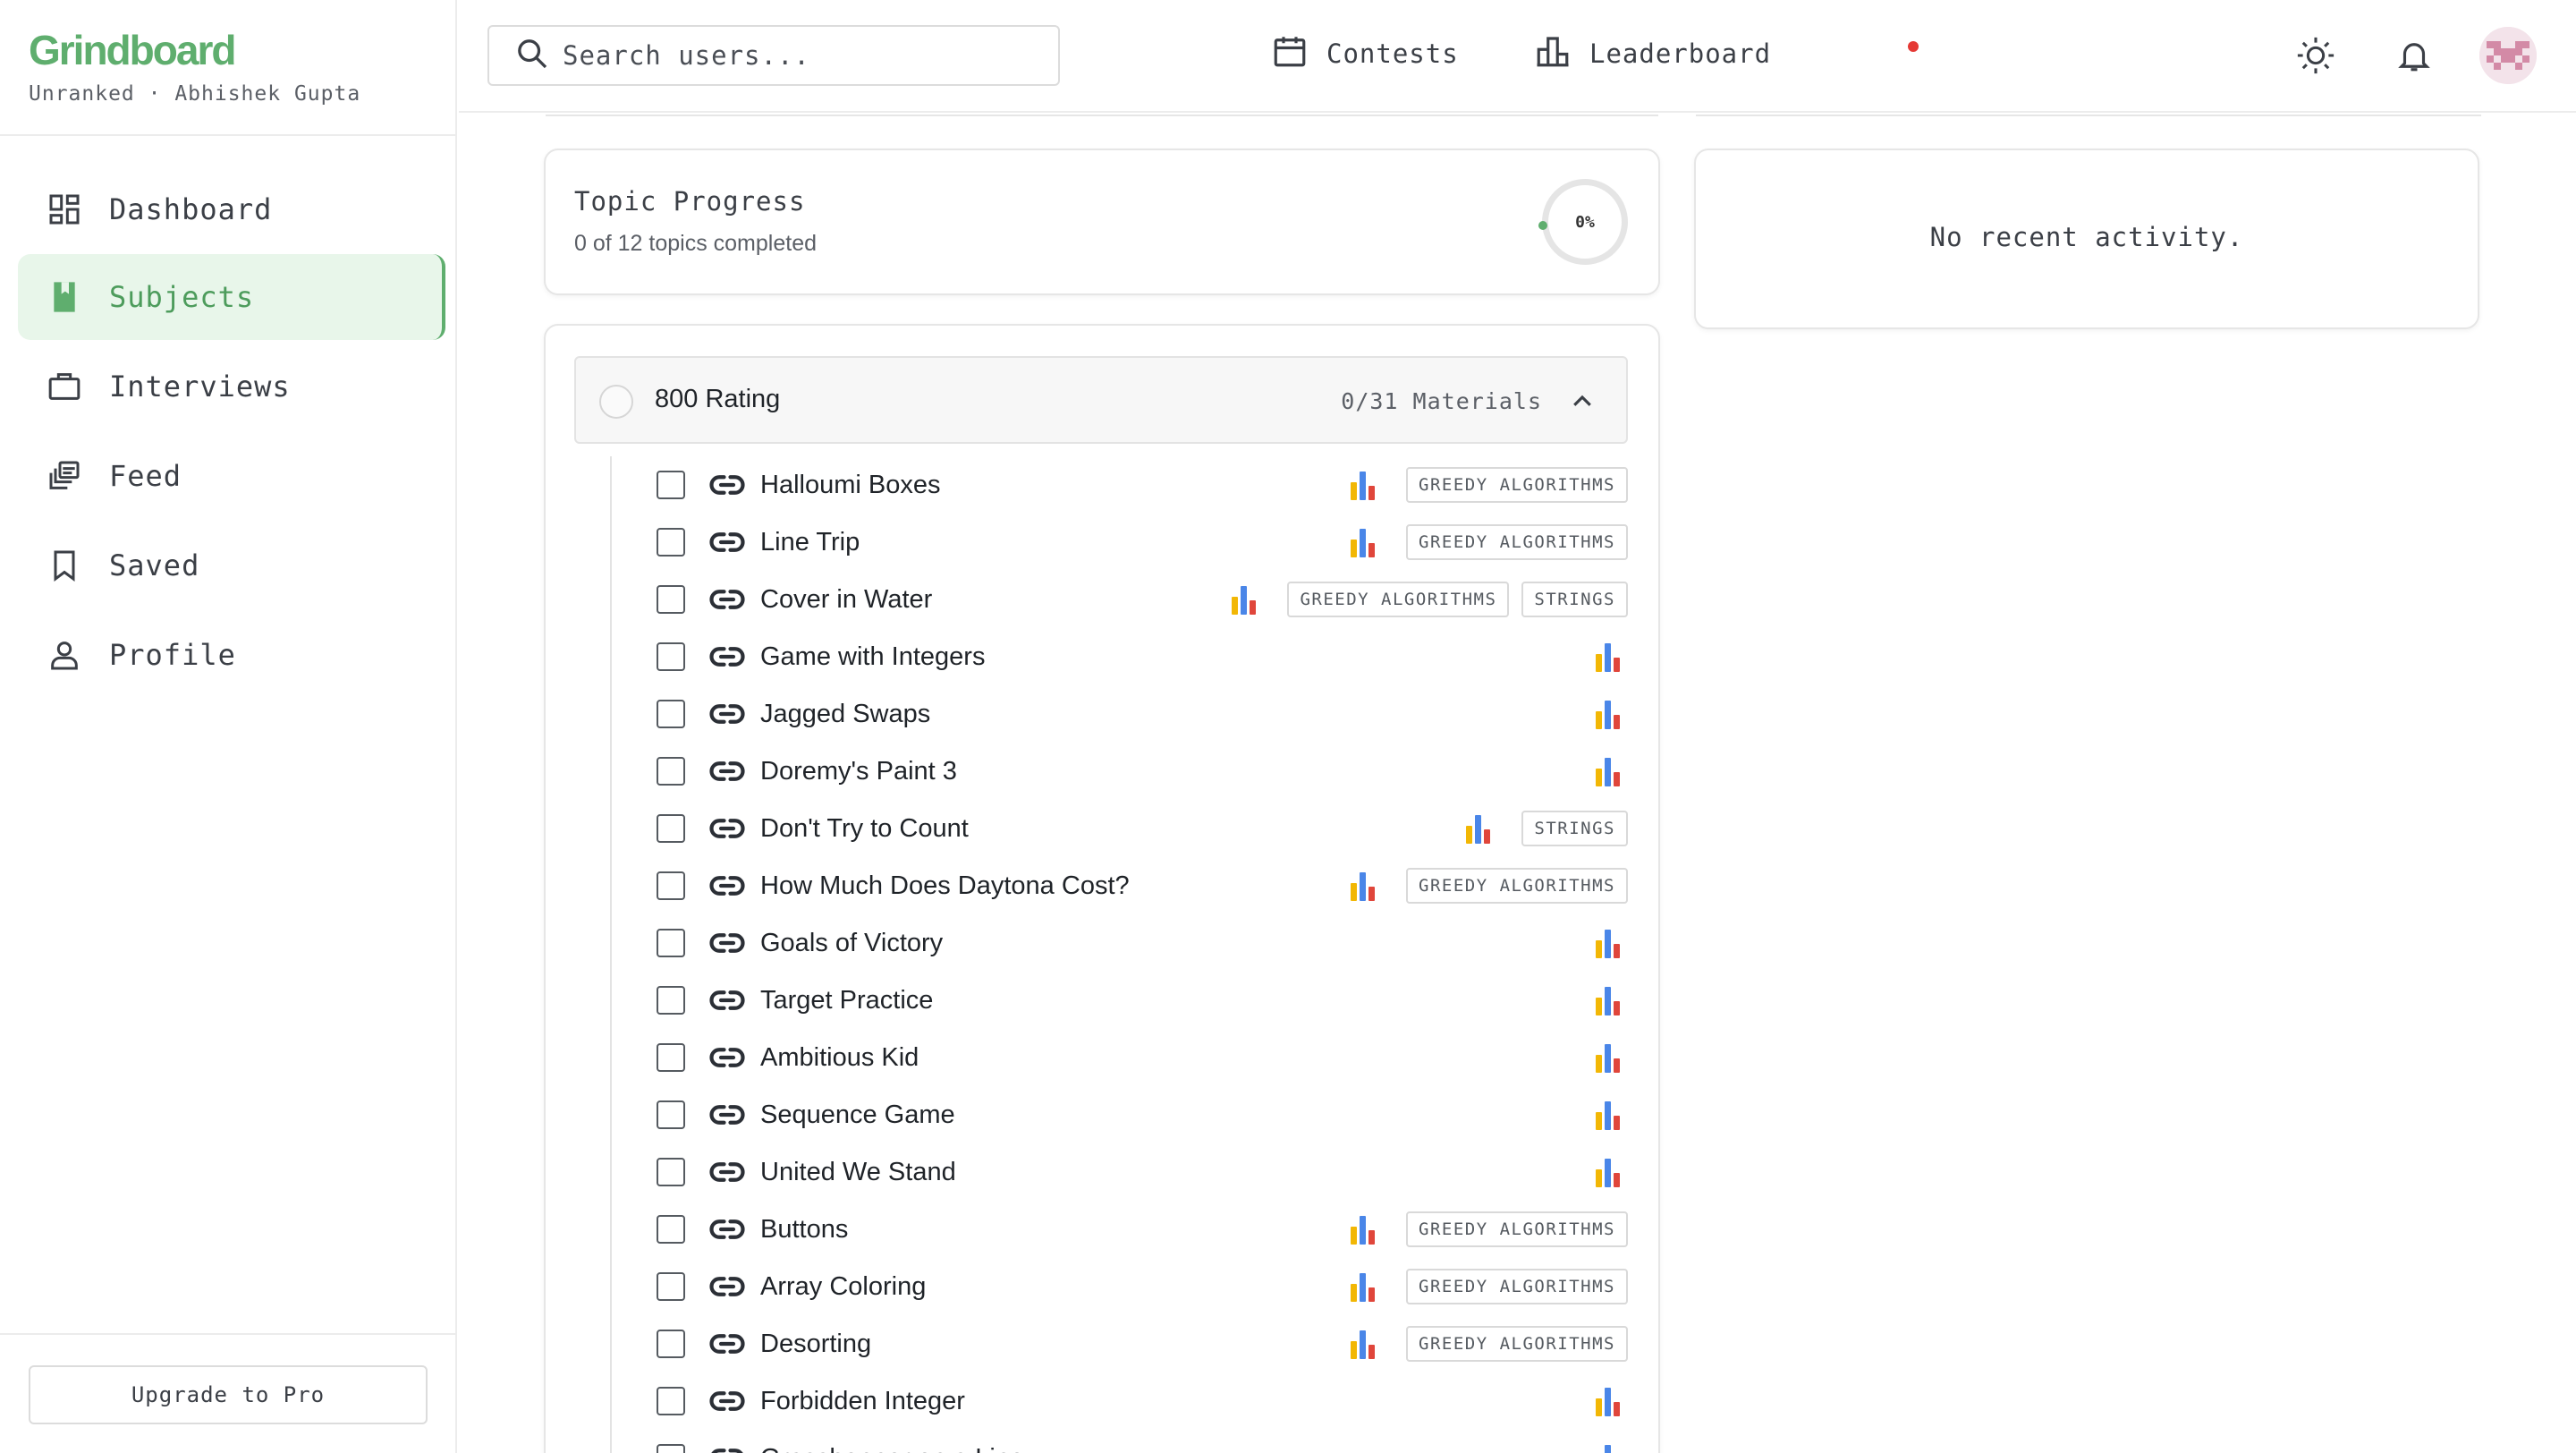  Describe the element at coordinates (1652, 53) in the screenshot. I see `leaderboard-link: Leaderboard` at that location.